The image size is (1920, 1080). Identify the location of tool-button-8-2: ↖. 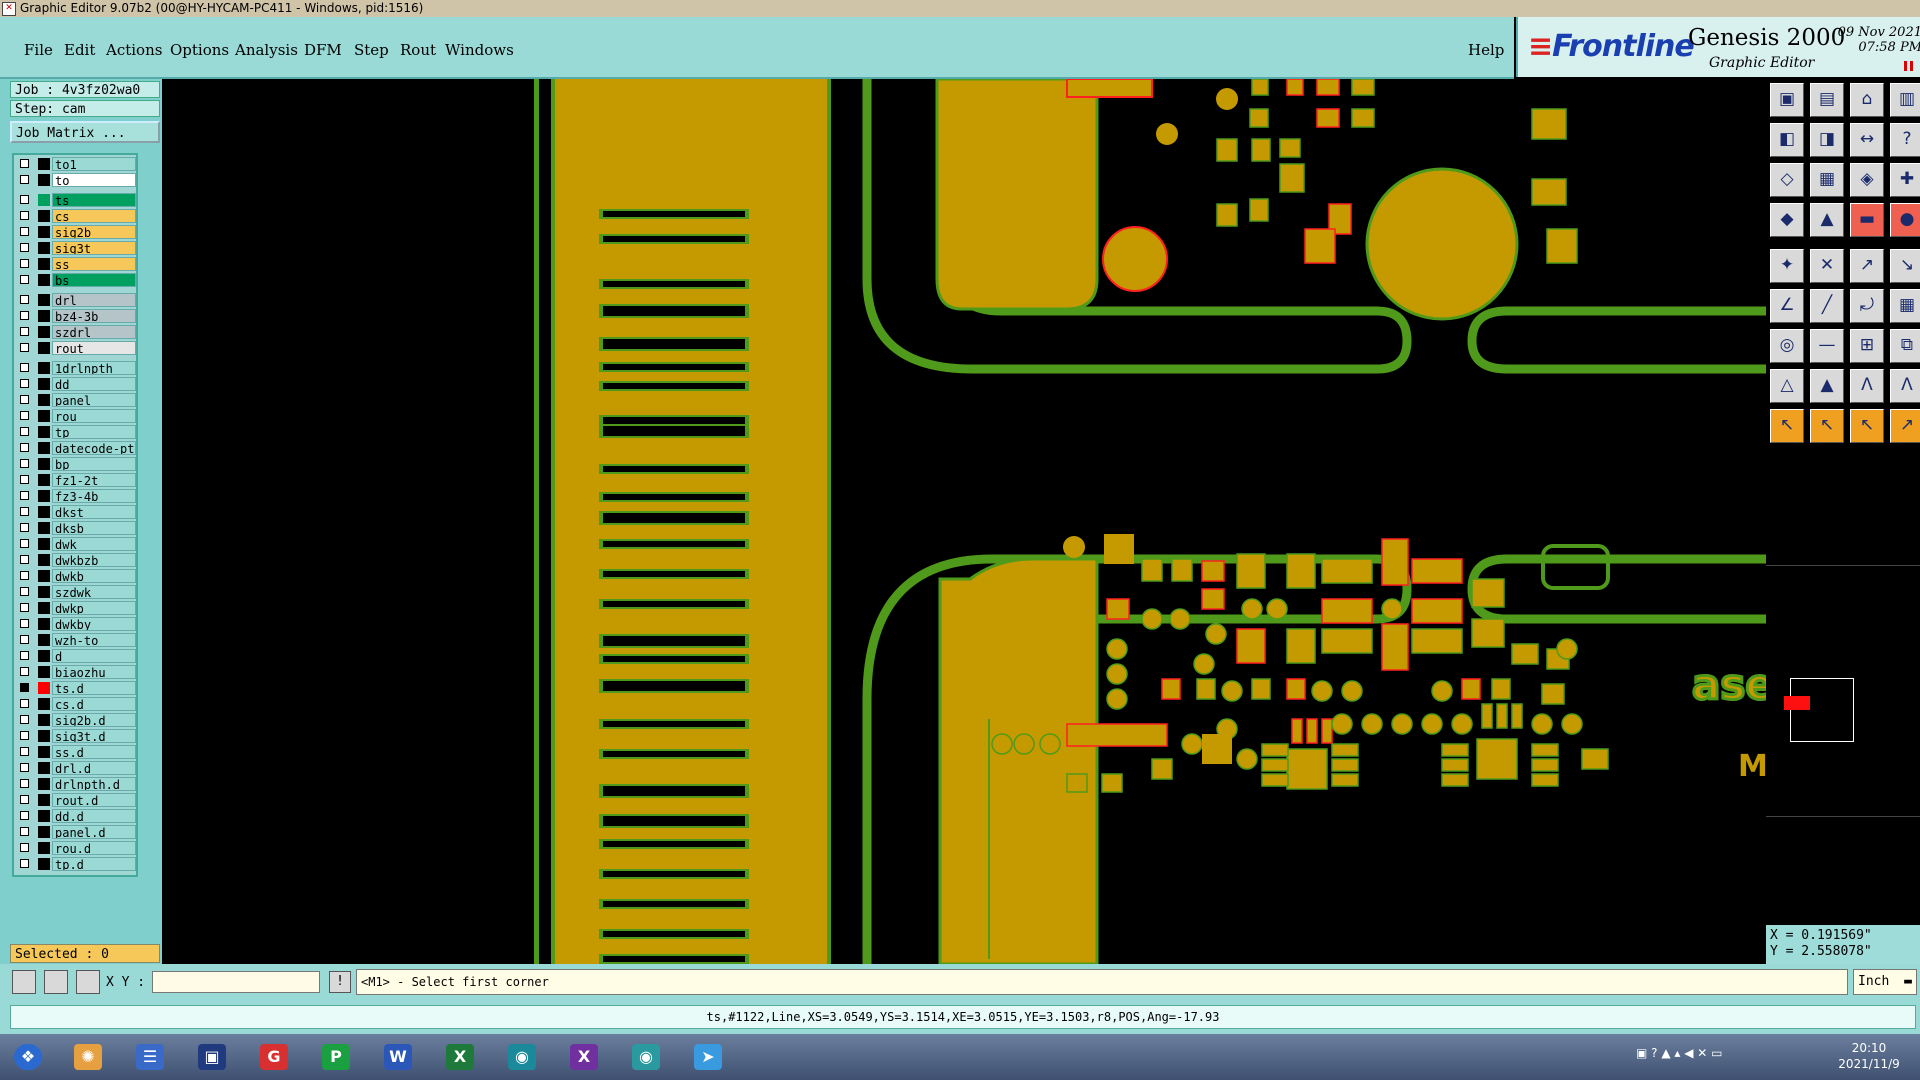
(1867, 426).